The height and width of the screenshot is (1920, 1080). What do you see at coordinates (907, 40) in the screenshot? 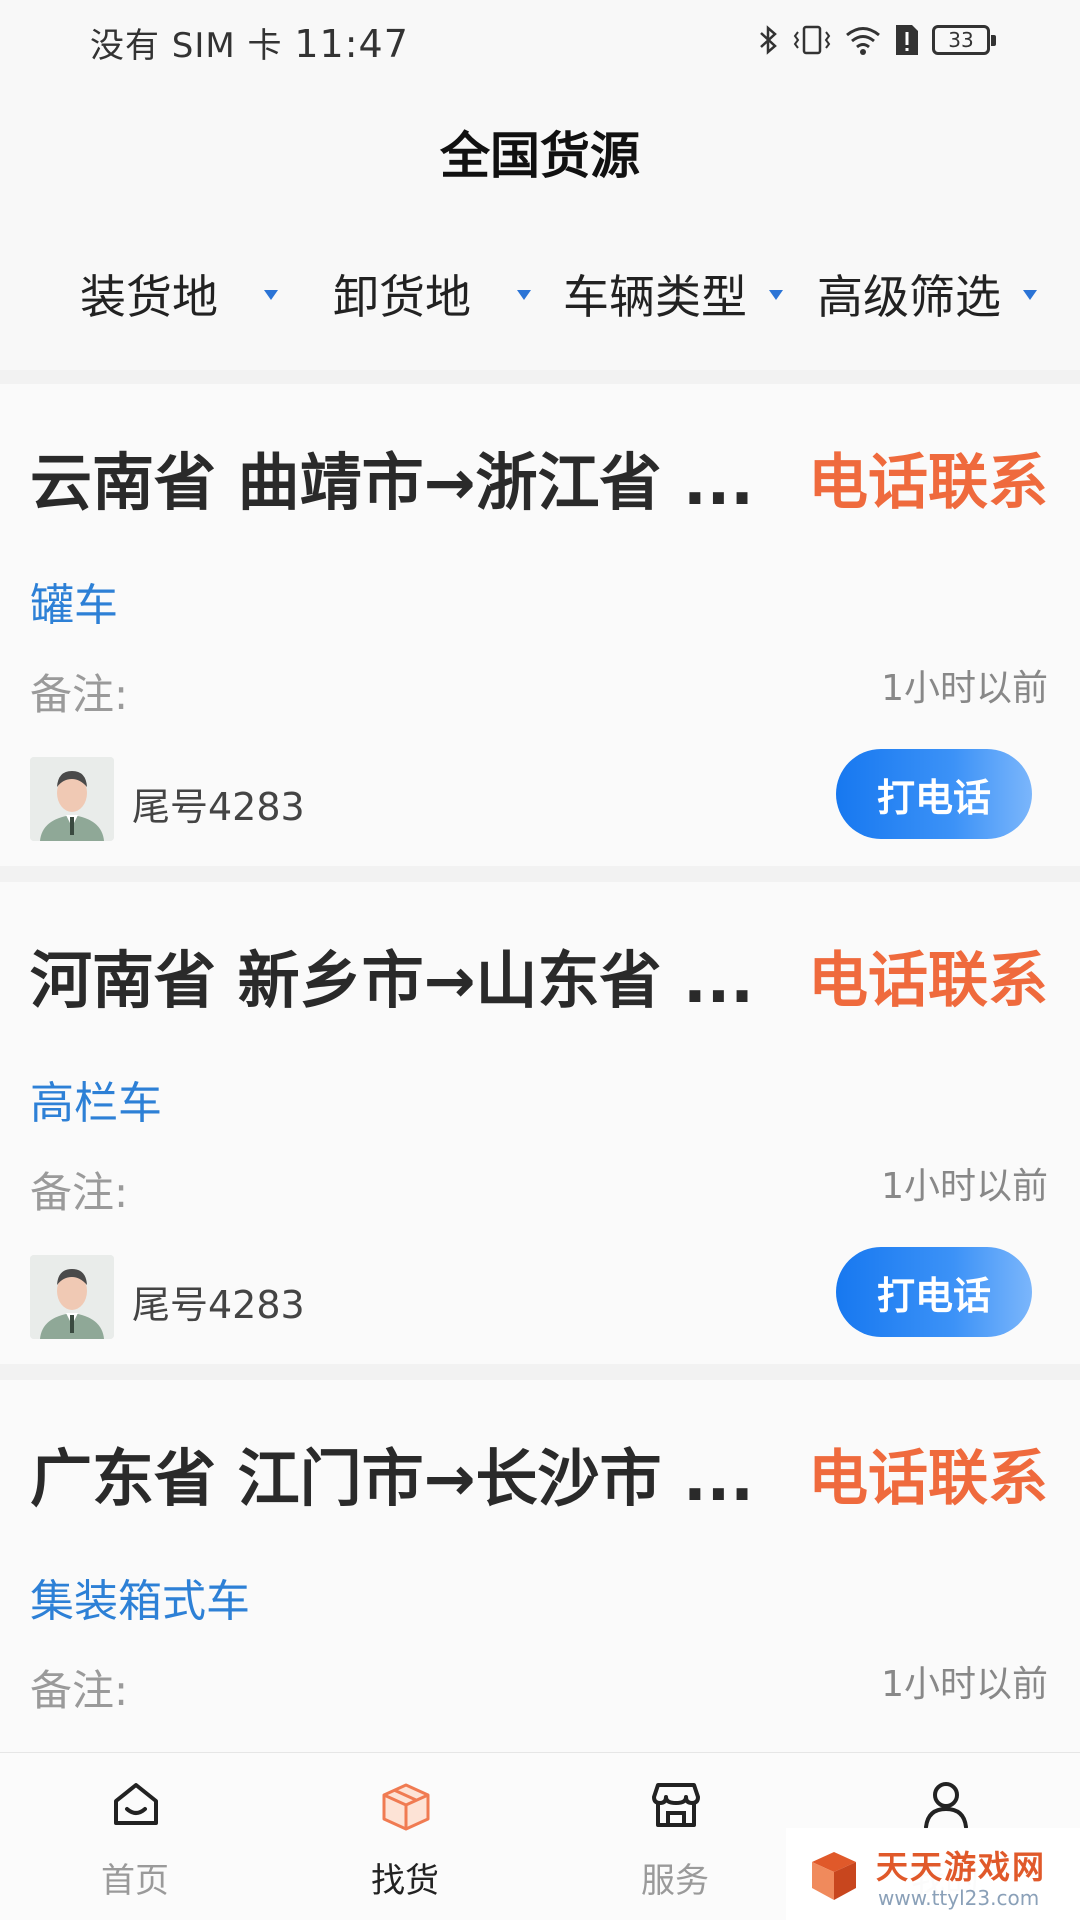
I see `alert-sim-icon` at bounding box center [907, 40].